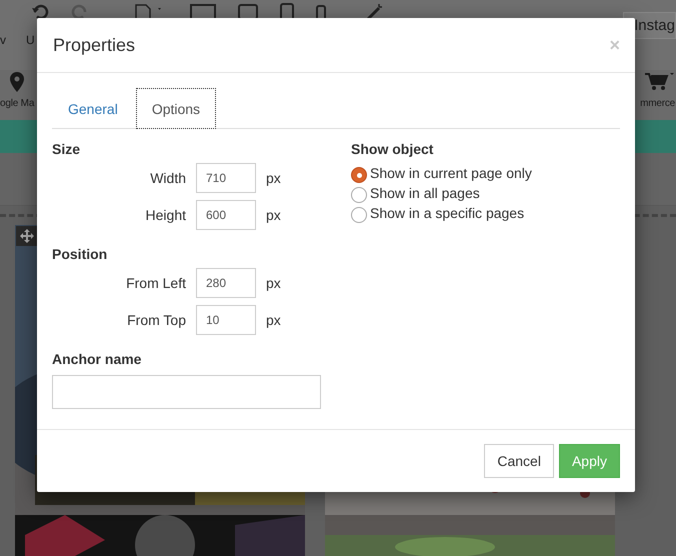 This screenshot has width=676, height=556. I want to click on section-heading: Size, so click(67, 149).